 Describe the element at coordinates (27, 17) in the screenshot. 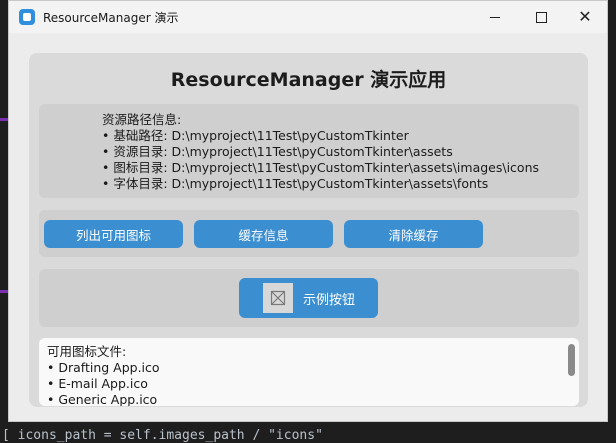

I see `app-icon` at that location.